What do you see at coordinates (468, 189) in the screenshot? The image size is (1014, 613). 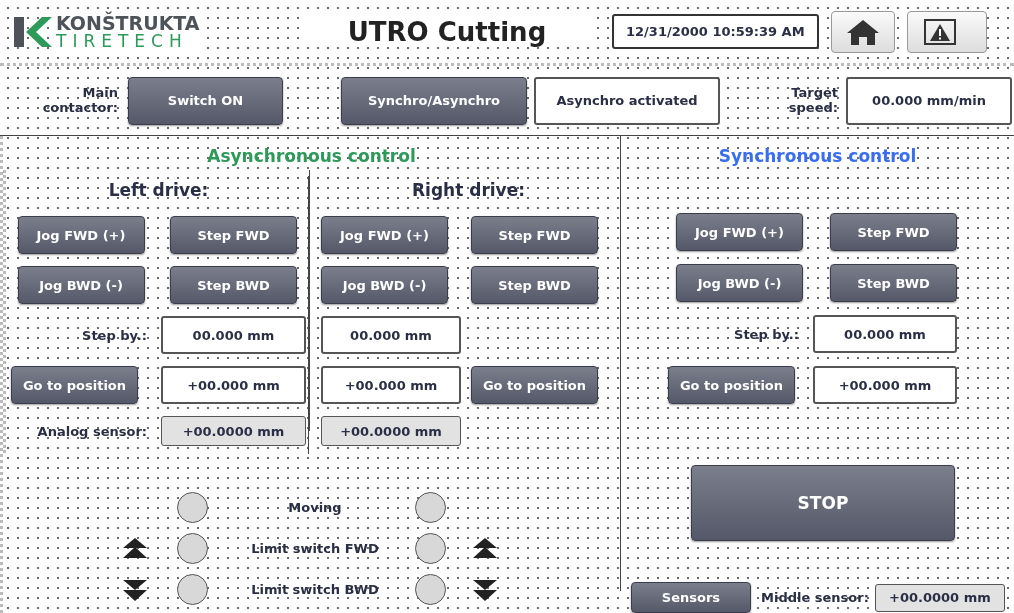 I see `drive-heading: Right drive:` at bounding box center [468, 189].